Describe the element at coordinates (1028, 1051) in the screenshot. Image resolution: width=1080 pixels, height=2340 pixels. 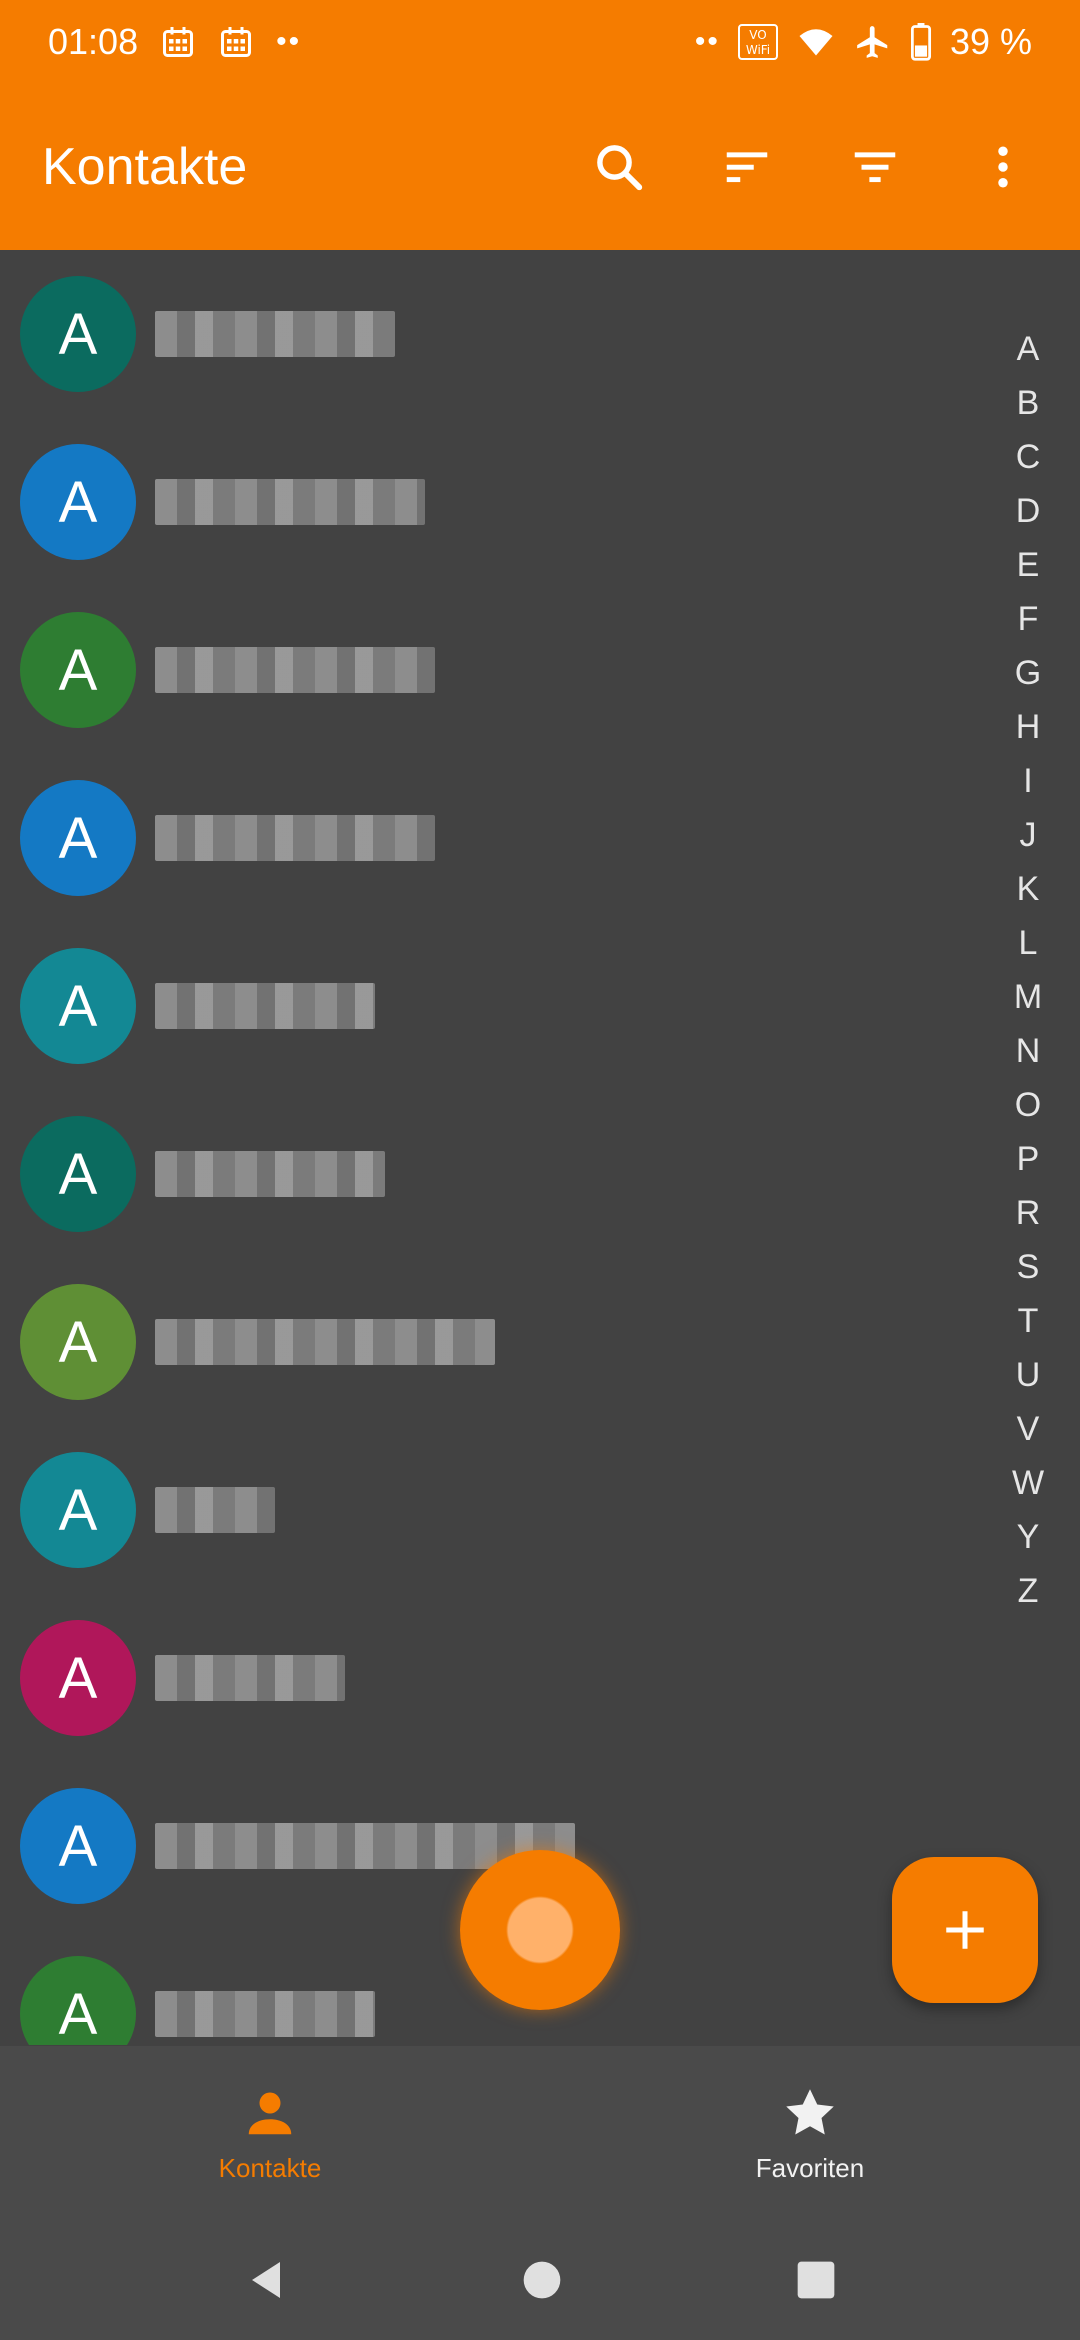
I see `alphabet-index-letter: N` at that location.